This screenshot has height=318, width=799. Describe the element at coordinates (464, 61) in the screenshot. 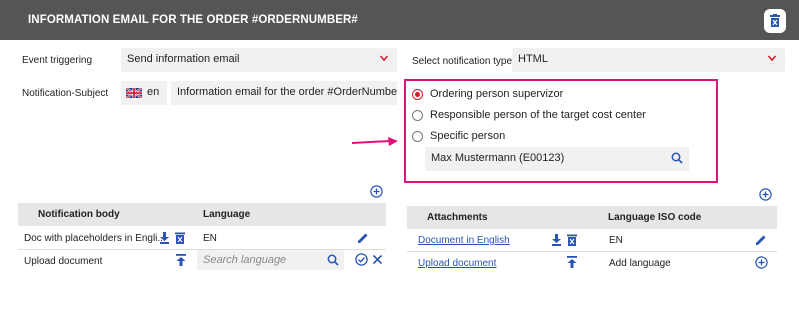

I see `notification-type-label: Select notification type*` at that location.